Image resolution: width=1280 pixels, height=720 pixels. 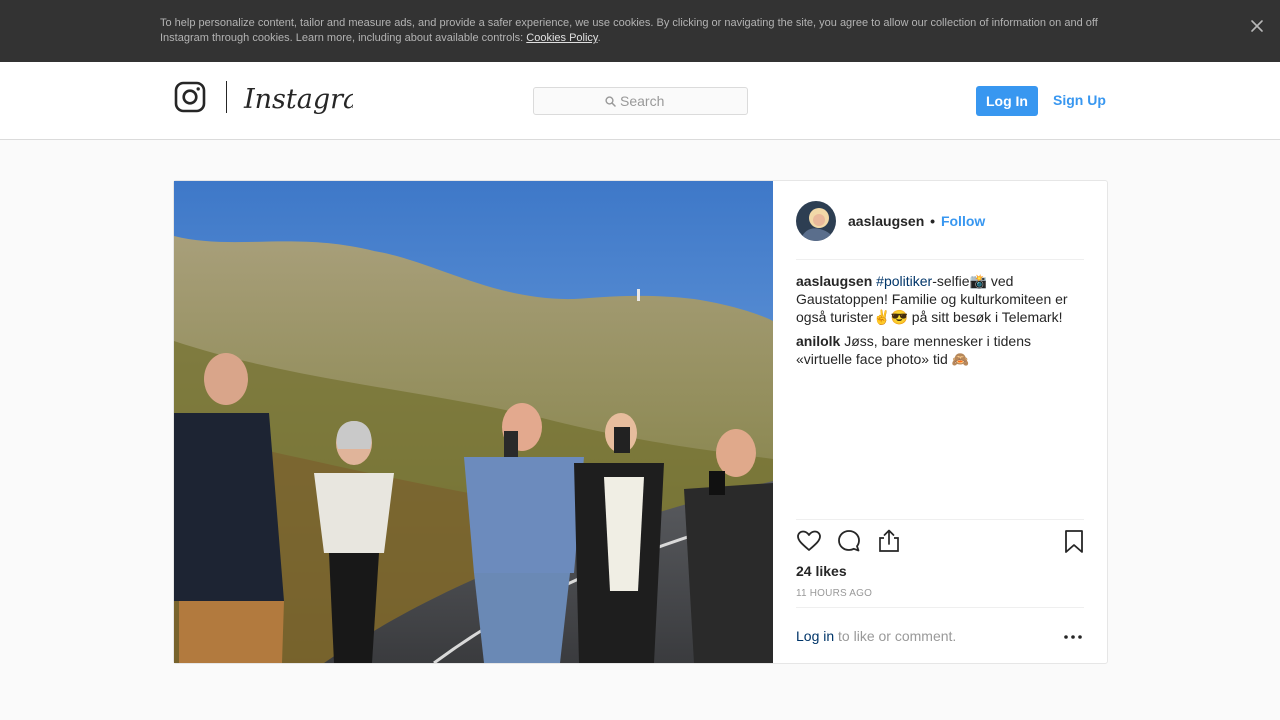 What do you see at coordinates (226, 97) in the screenshot?
I see `logo-divider` at bounding box center [226, 97].